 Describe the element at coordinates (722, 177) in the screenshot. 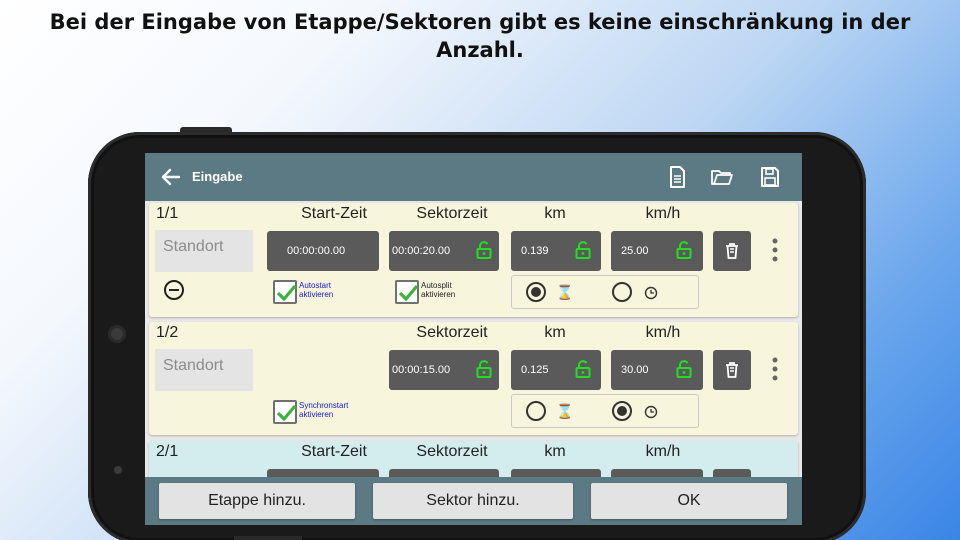

I see `folder-open-icon` at that location.